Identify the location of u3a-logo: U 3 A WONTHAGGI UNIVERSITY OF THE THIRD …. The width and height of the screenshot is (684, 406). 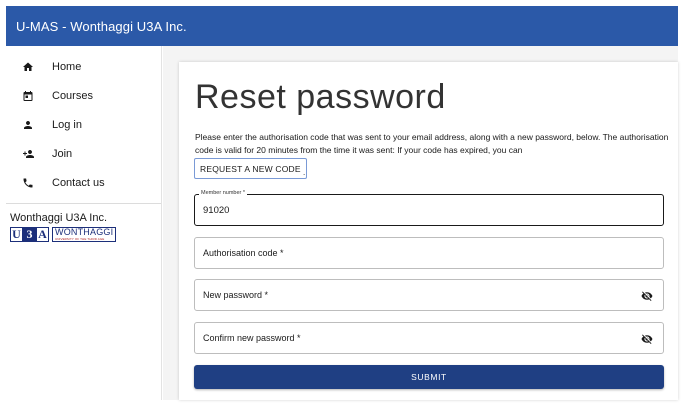
(85, 234).